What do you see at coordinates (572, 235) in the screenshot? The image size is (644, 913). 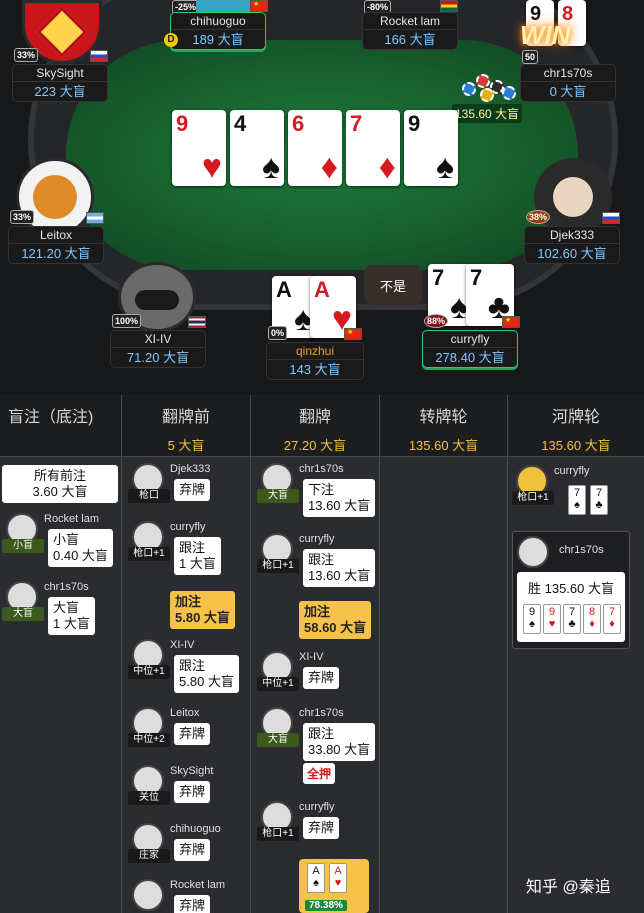 I see `player-name: Djek333` at bounding box center [572, 235].